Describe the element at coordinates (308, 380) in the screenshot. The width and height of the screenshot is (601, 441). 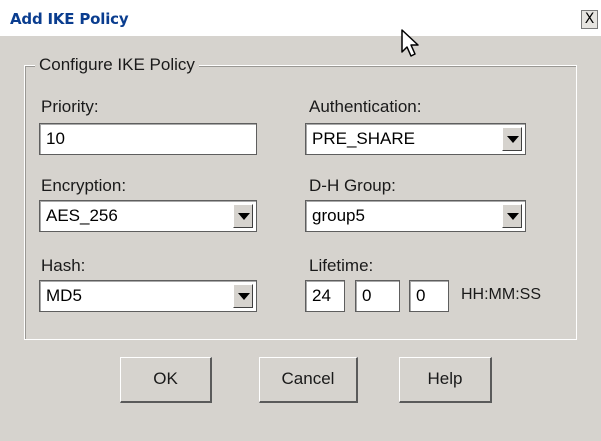
I see `cancel-button: Cancel` at that location.